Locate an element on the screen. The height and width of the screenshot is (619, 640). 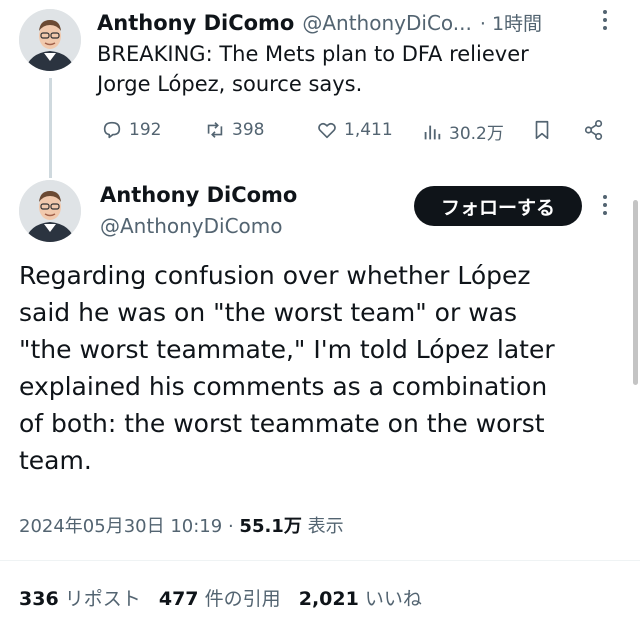
quotes-label: 件の引用 is located at coordinates (242, 599).